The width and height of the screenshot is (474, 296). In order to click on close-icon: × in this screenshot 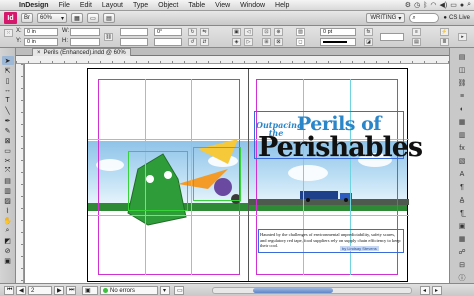, I will do `click(39, 53)`.